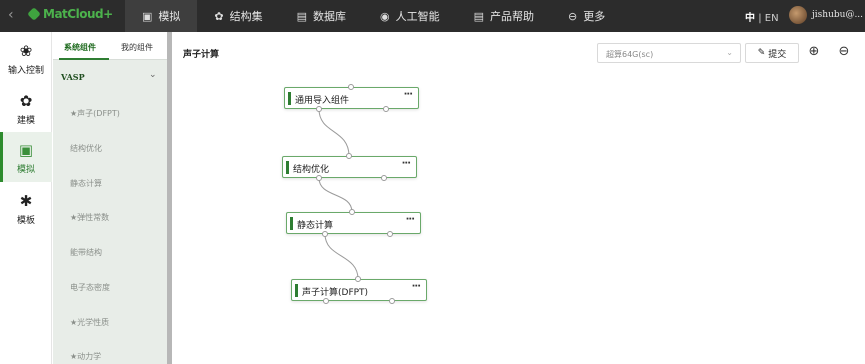 The width and height of the screenshot is (865, 364). Describe the element at coordinates (137, 47) in the screenshot. I see `tab-my-components: 我的组件` at that location.